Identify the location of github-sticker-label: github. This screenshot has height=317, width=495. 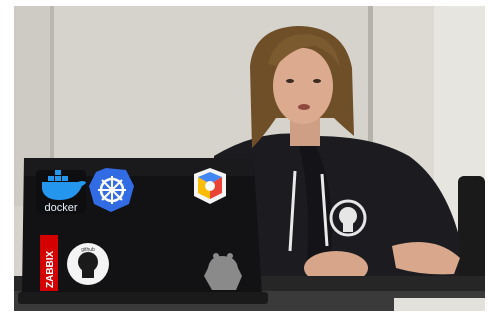
(88, 250).